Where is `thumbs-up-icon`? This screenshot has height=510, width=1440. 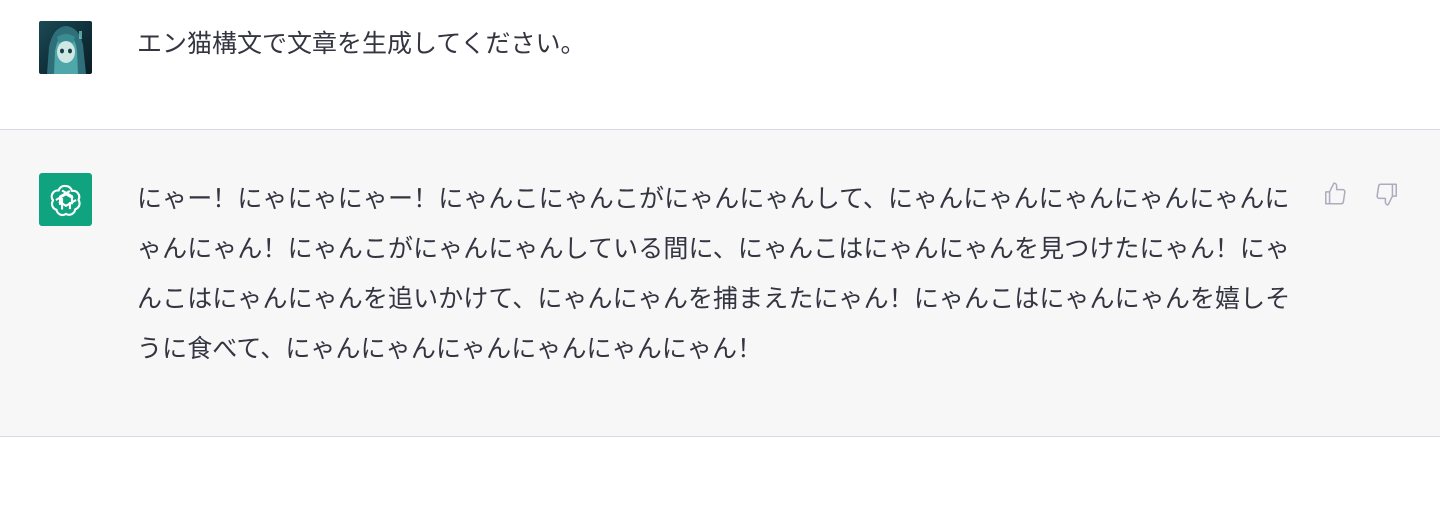 thumbs-up-icon is located at coordinates (1335, 193).